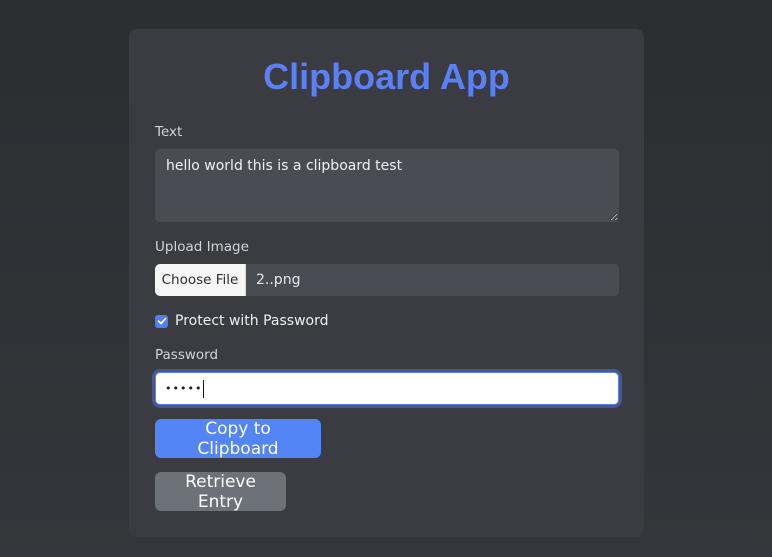 The height and width of the screenshot is (557, 772). I want to click on selected-file-name: 2..png, so click(278, 280).